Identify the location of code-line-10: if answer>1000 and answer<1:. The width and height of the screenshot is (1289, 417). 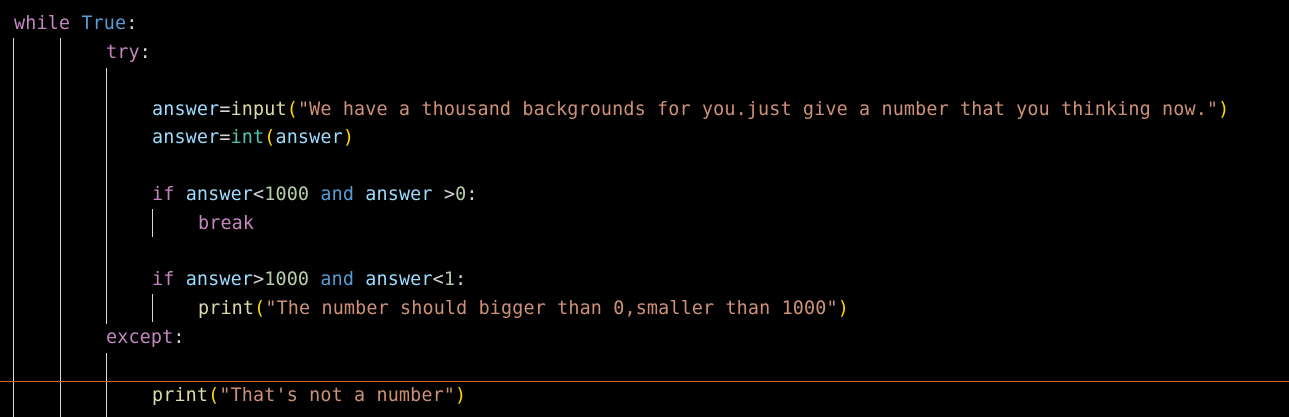
(309, 280).